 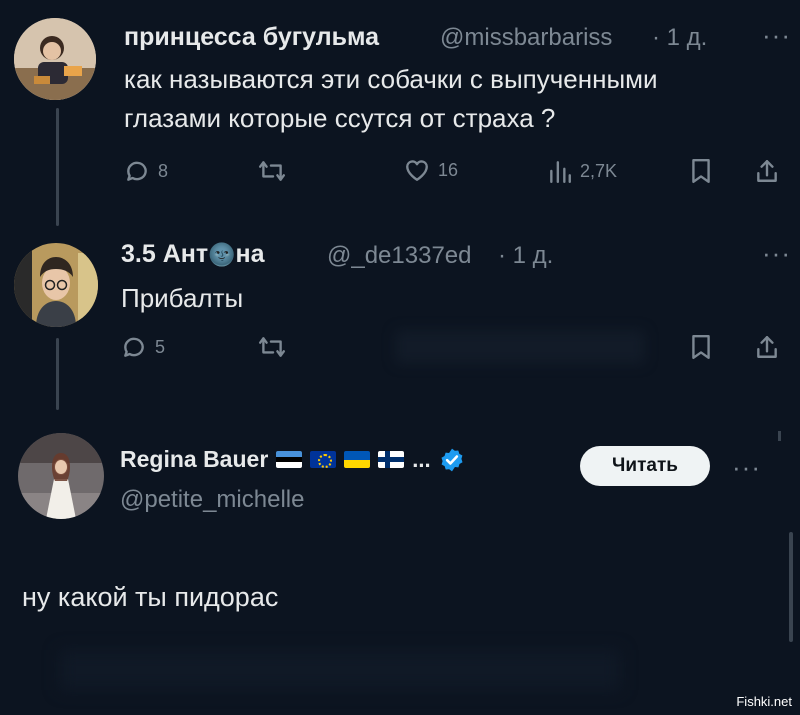 I want to click on verified-badge-icon, so click(x=452, y=459).